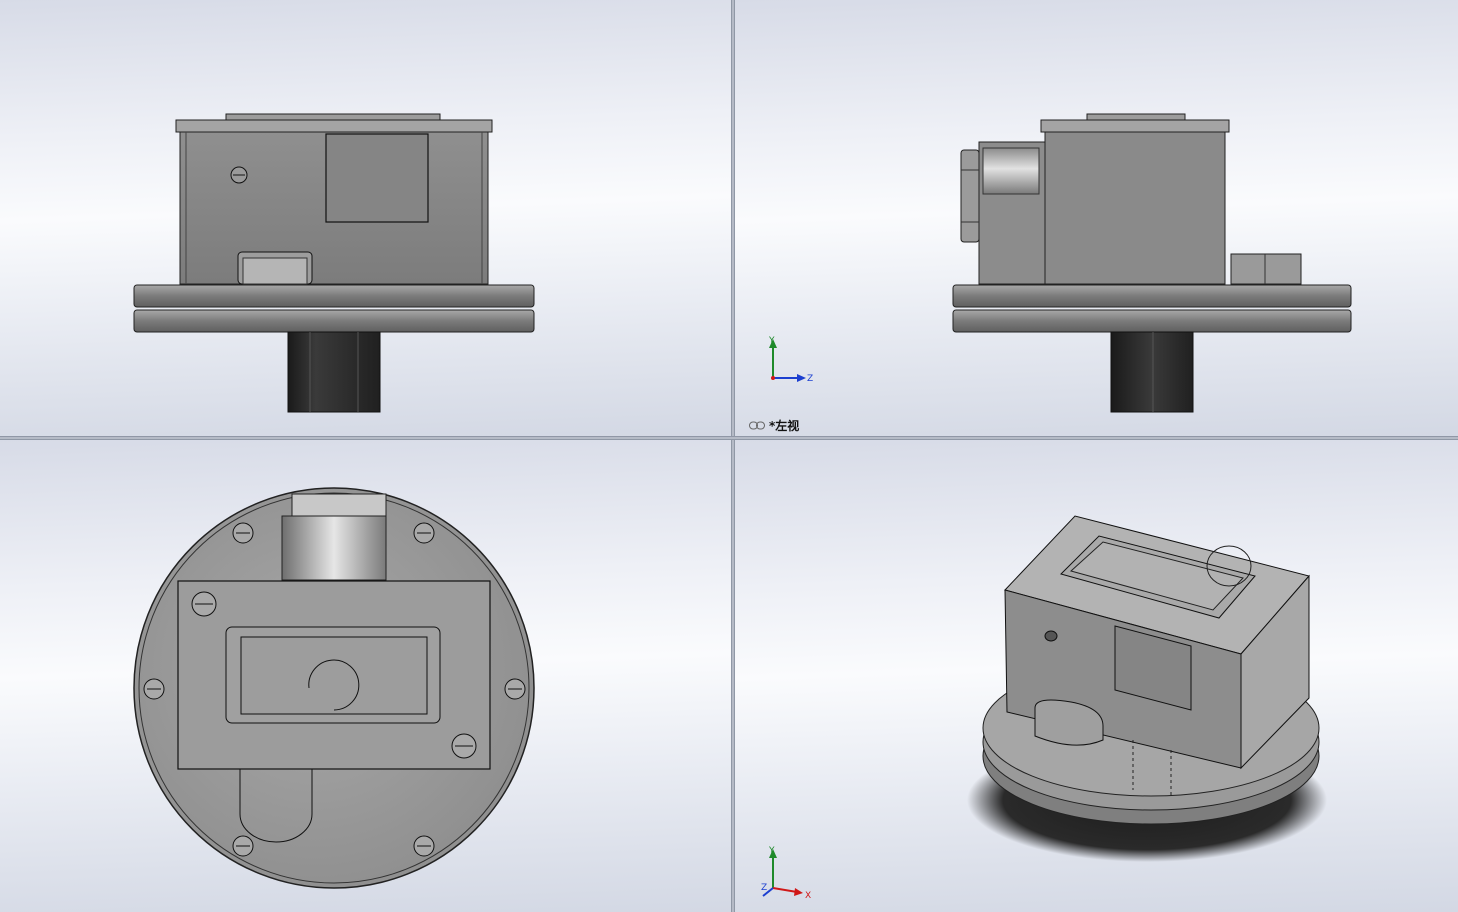 The width and height of the screenshot is (1458, 912). What do you see at coordinates (757, 425) in the screenshot?
I see `link-icon` at bounding box center [757, 425].